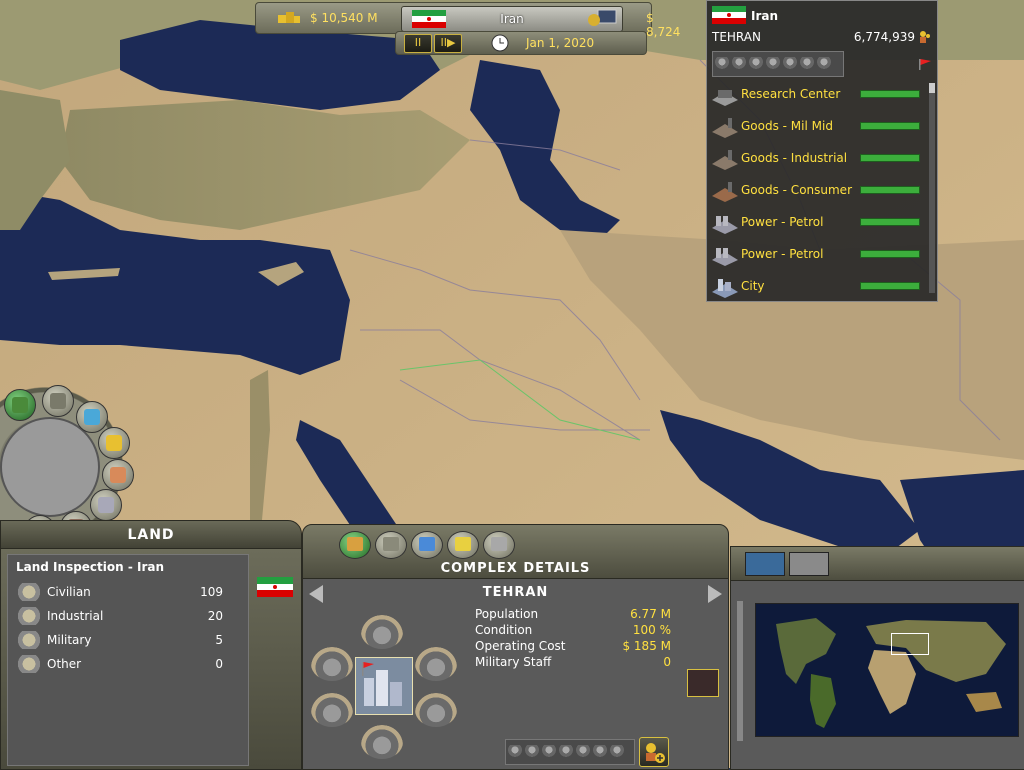 The width and height of the screenshot is (1024, 770). What do you see at coordinates (382, 742) in the screenshot?
I see `research-building` at bounding box center [382, 742].